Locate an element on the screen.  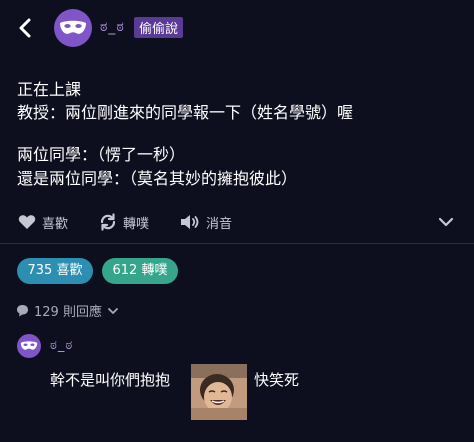
replurk-icon is located at coordinates (108, 222).